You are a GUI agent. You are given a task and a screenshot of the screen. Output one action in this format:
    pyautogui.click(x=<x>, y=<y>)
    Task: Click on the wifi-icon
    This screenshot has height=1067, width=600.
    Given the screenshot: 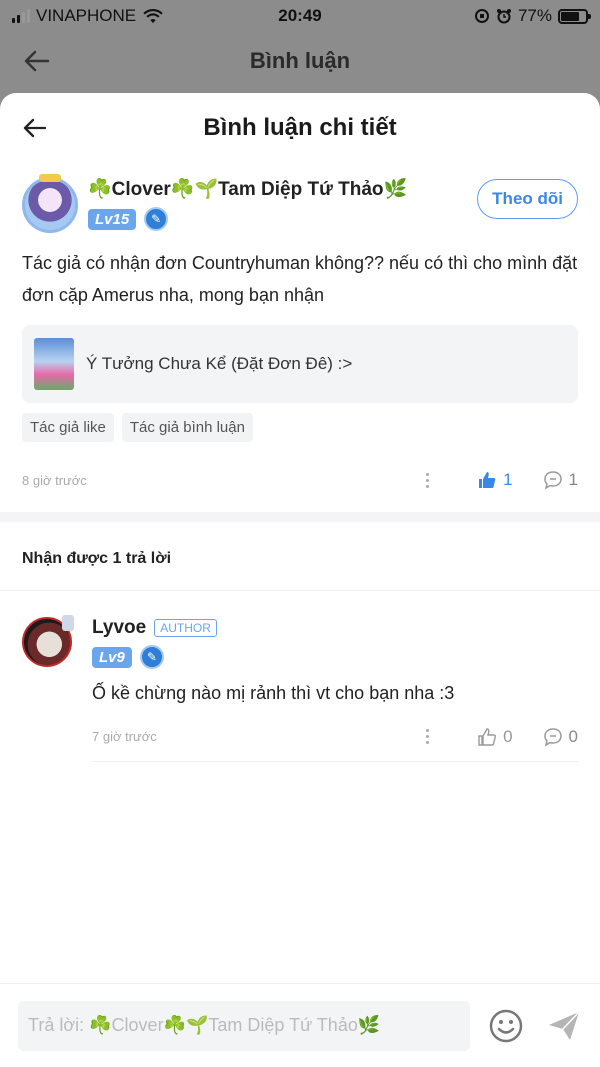 What is the action you would take?
    pyautogui.click(x=153, y=16)
    